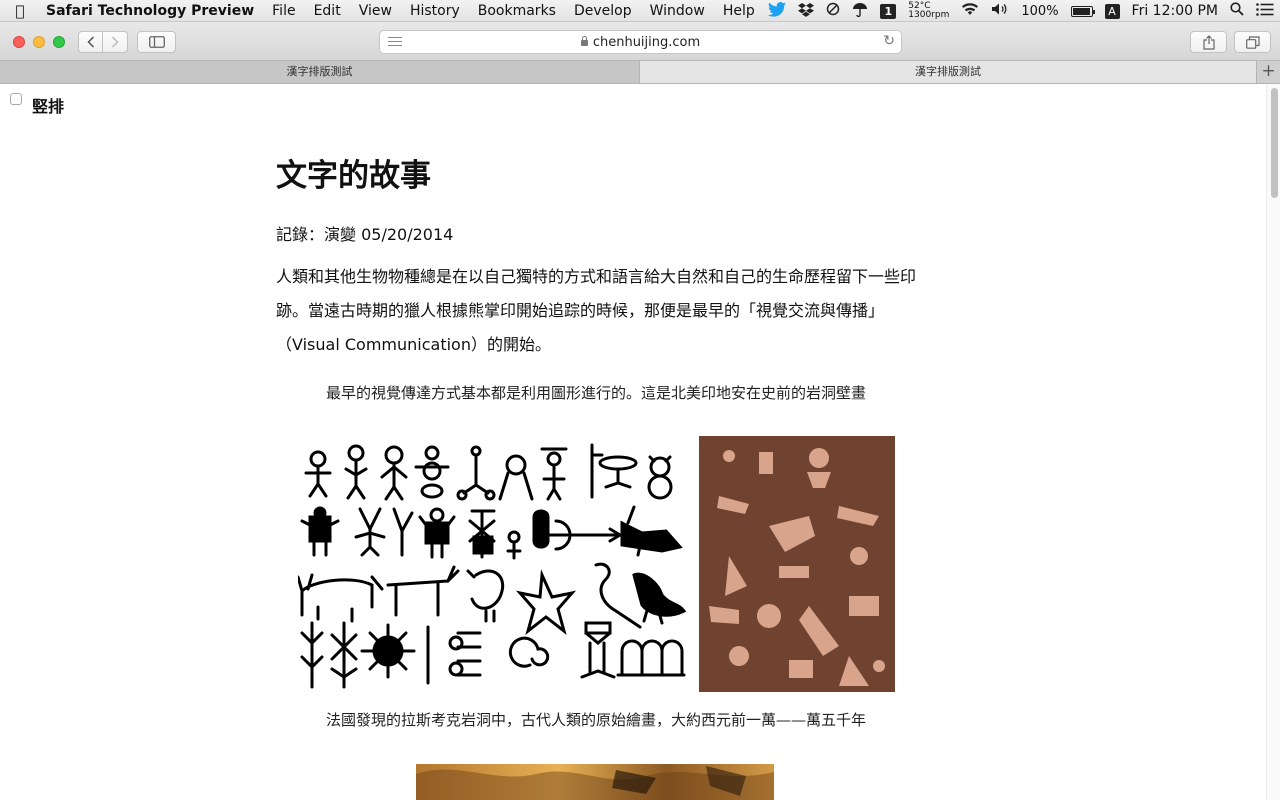  Describe the element at coordinates (320, 72) in the screenshot. I see `tab-1: 漢字排版測試` at that location.